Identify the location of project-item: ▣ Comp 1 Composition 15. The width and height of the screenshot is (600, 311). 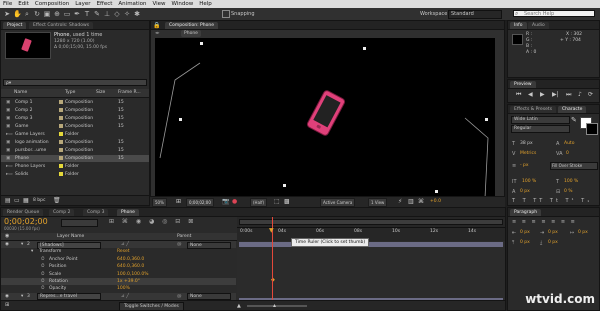
(75, 102).